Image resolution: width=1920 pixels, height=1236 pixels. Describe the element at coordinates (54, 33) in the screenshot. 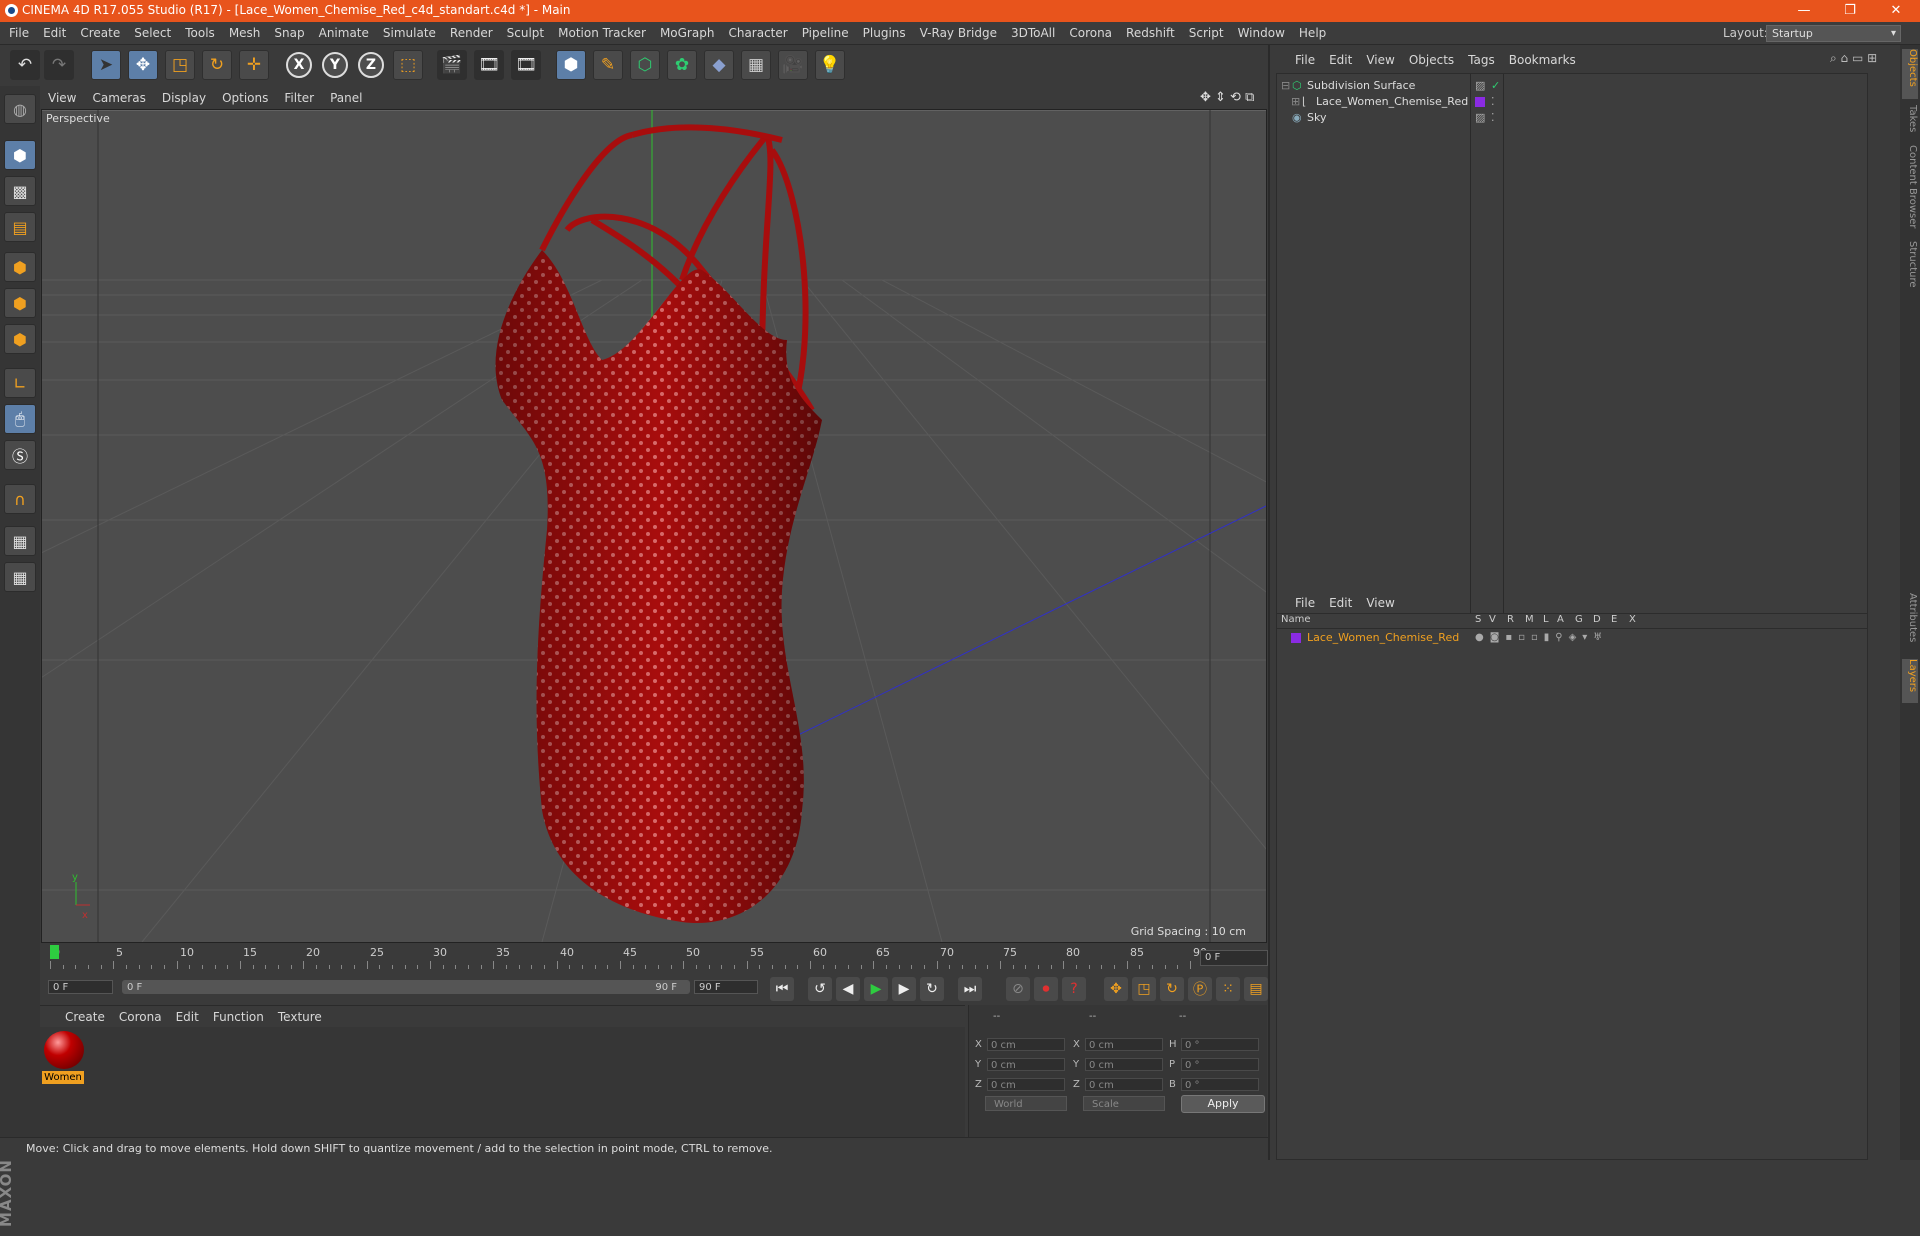

I see `menu-edit: Edit` at that location.